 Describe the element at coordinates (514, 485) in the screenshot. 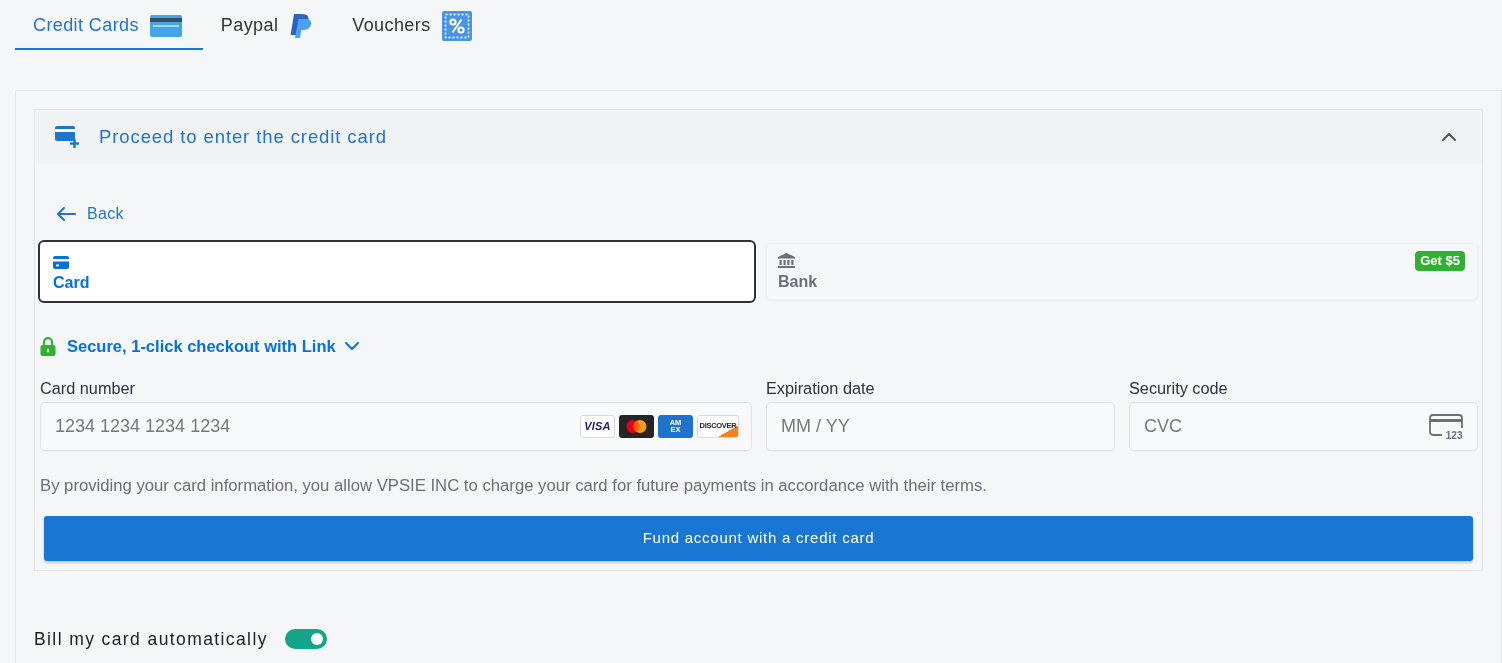

I see `terms-text: By providing your card information, you allow VPSIE INC to charge your card for future payments in accordance with their terms.` at that location.